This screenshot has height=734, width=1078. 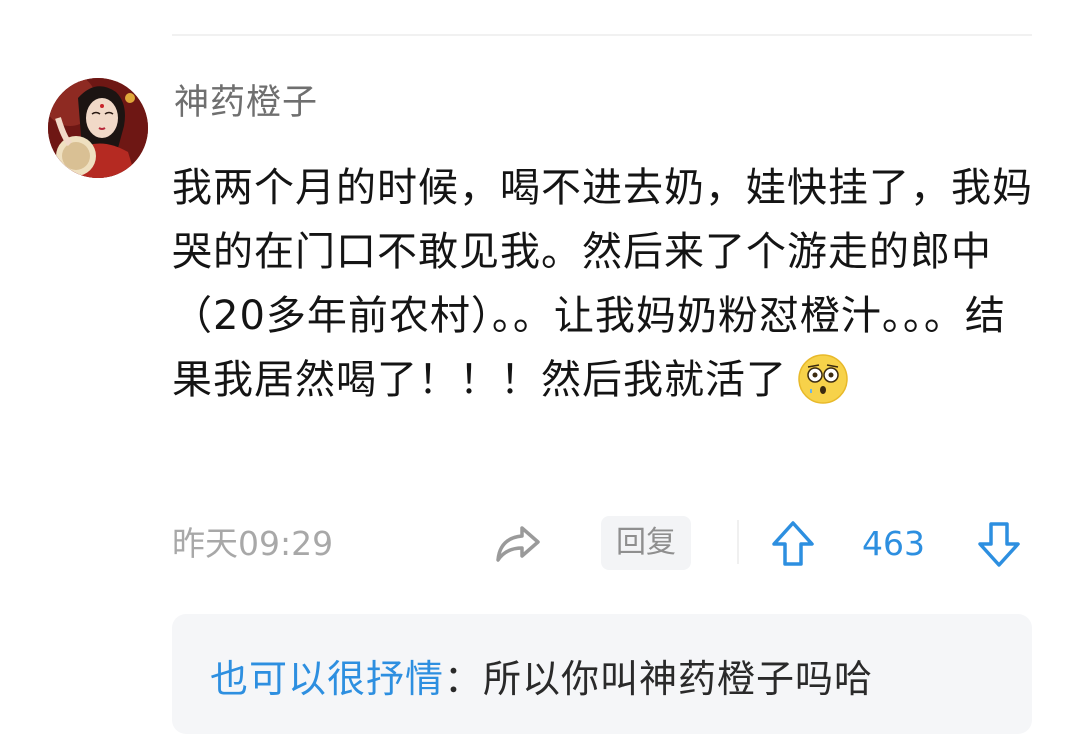 What do you see at coordinates (602, 35) in the screenshot?
I see `top-divider` at bounding box center [602, 35].